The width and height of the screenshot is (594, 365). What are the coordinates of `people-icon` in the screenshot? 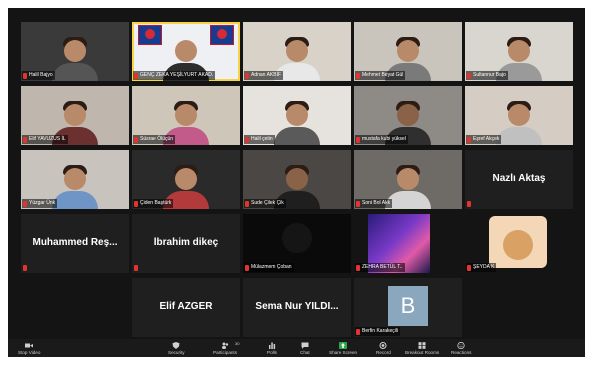 It's located at (225, 345).